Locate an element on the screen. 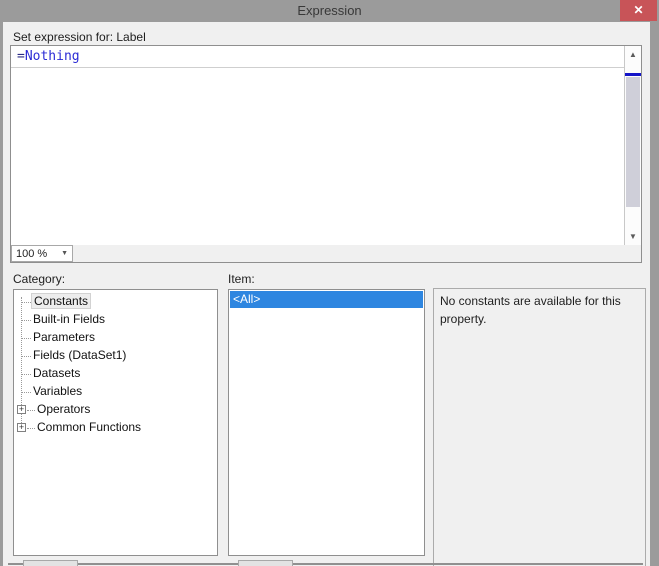 The height and width of the screenshot is (566, 659). zoom-level-dropdown: 100 % ▼ is located at coordinates (42, 253).